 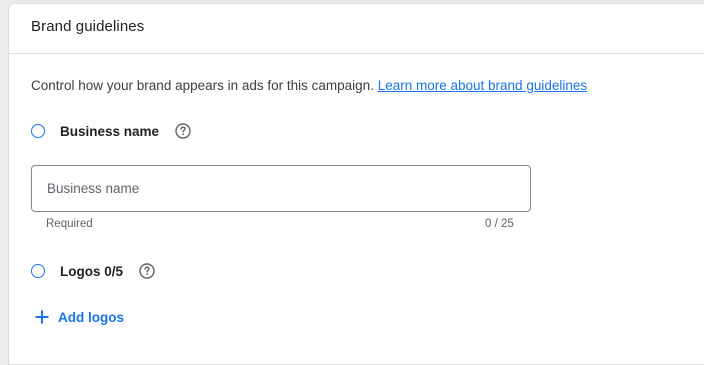 What do you see at coordinates (88, 26) in the screenshot?
I see `card-title: Brand guidelines` at bounding box center [88, 26].